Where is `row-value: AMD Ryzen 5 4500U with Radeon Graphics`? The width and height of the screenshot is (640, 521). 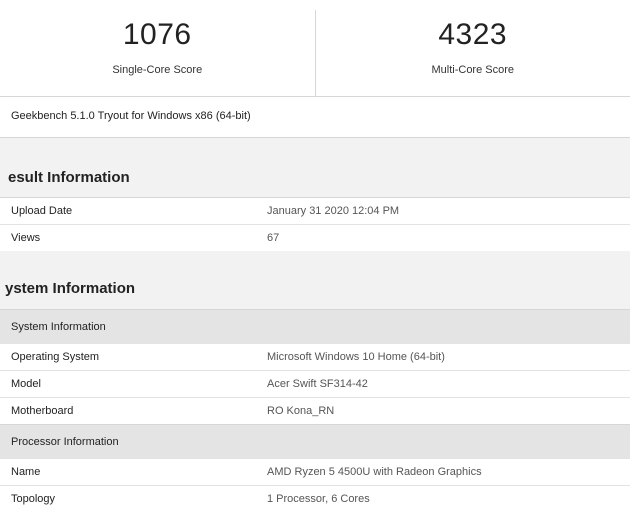
row-value: AMD Ryzen 5 4500U with Radeon Graphics is located at coordinates (374, 472).